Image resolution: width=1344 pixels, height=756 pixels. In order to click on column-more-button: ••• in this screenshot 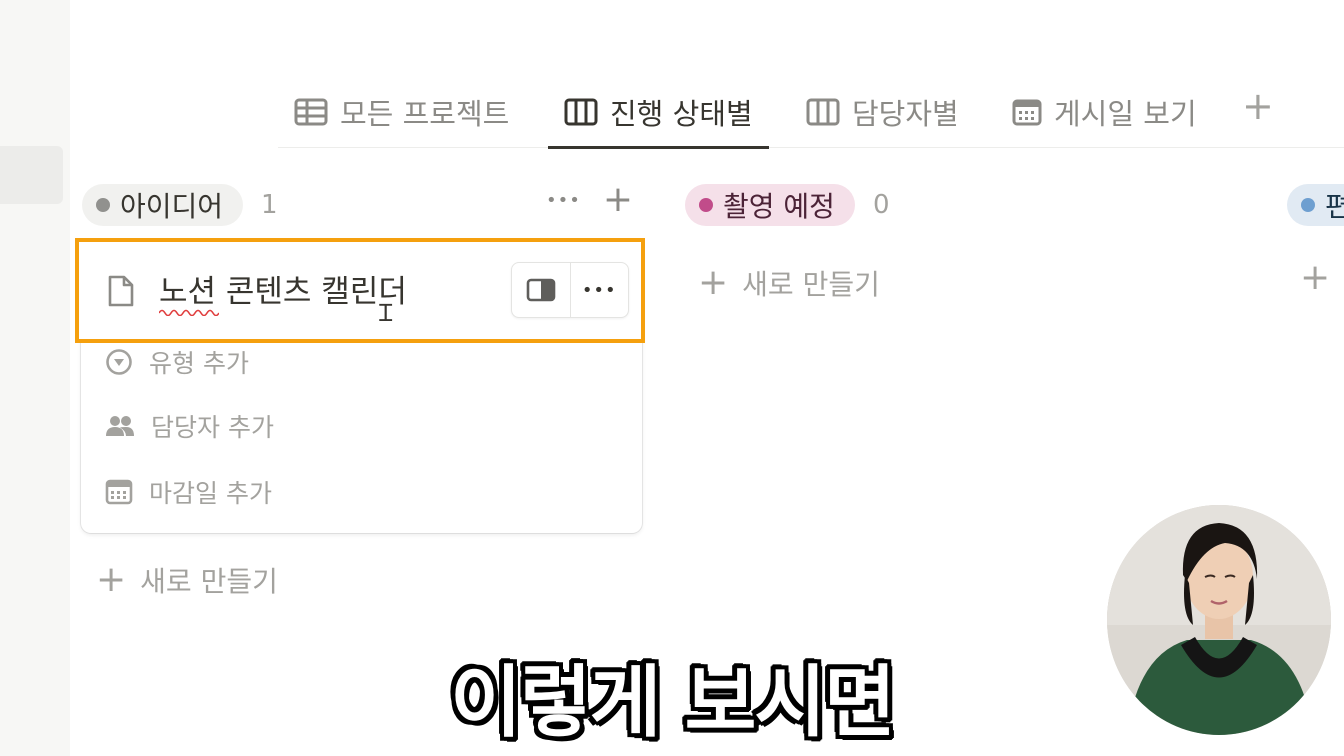, I will do `click(563, 200)`.